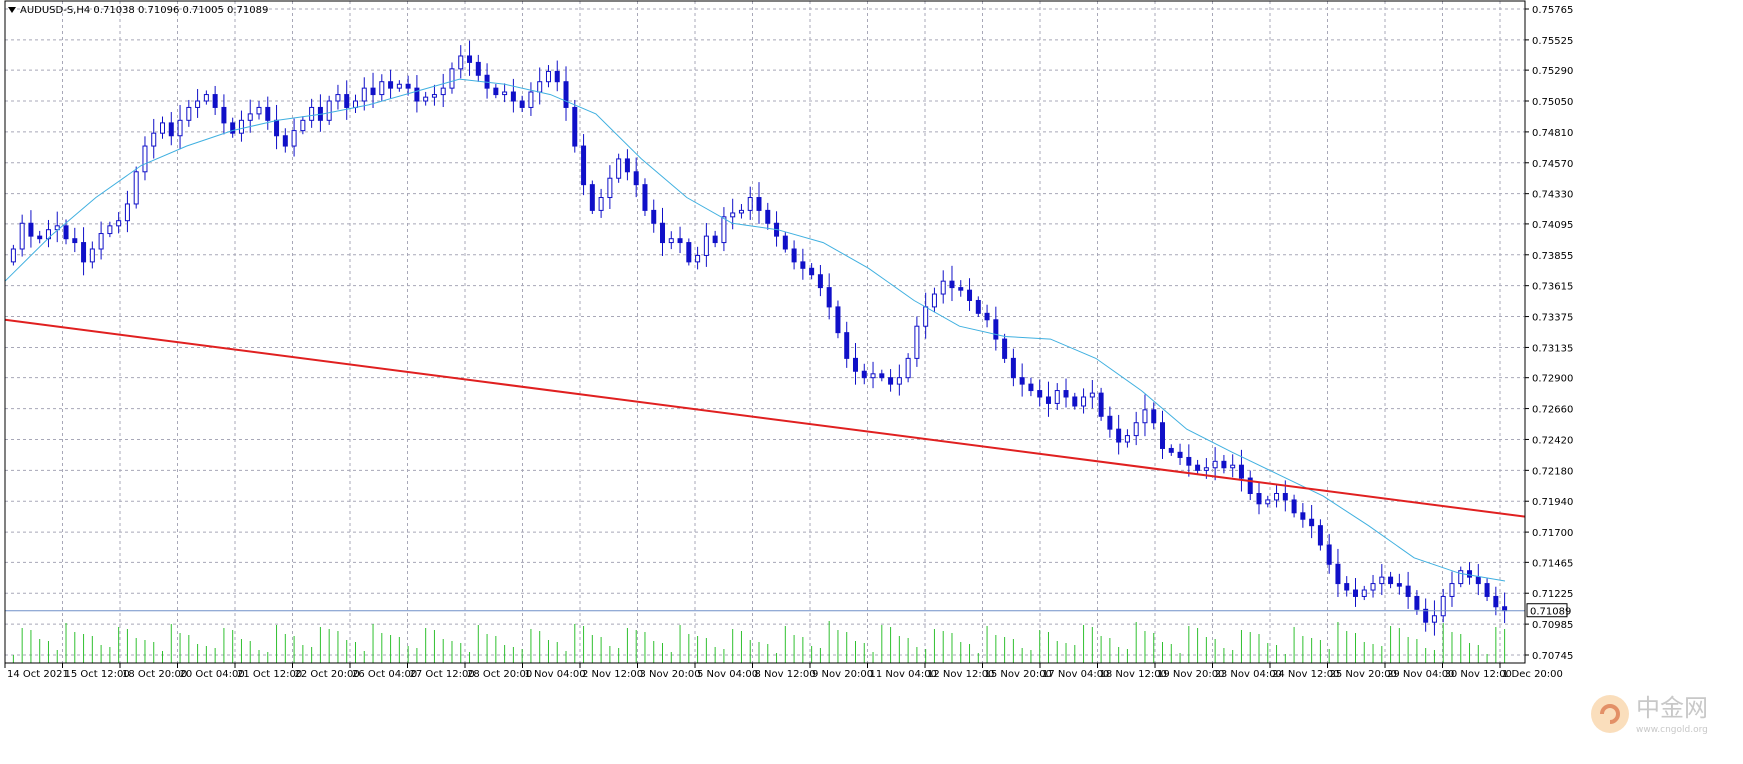 This screenshot has height=764, width=1743. What do you see at coordinates (759, 642) in the screenshot?
I see `volume-bars` at bounding box center [759, 642].